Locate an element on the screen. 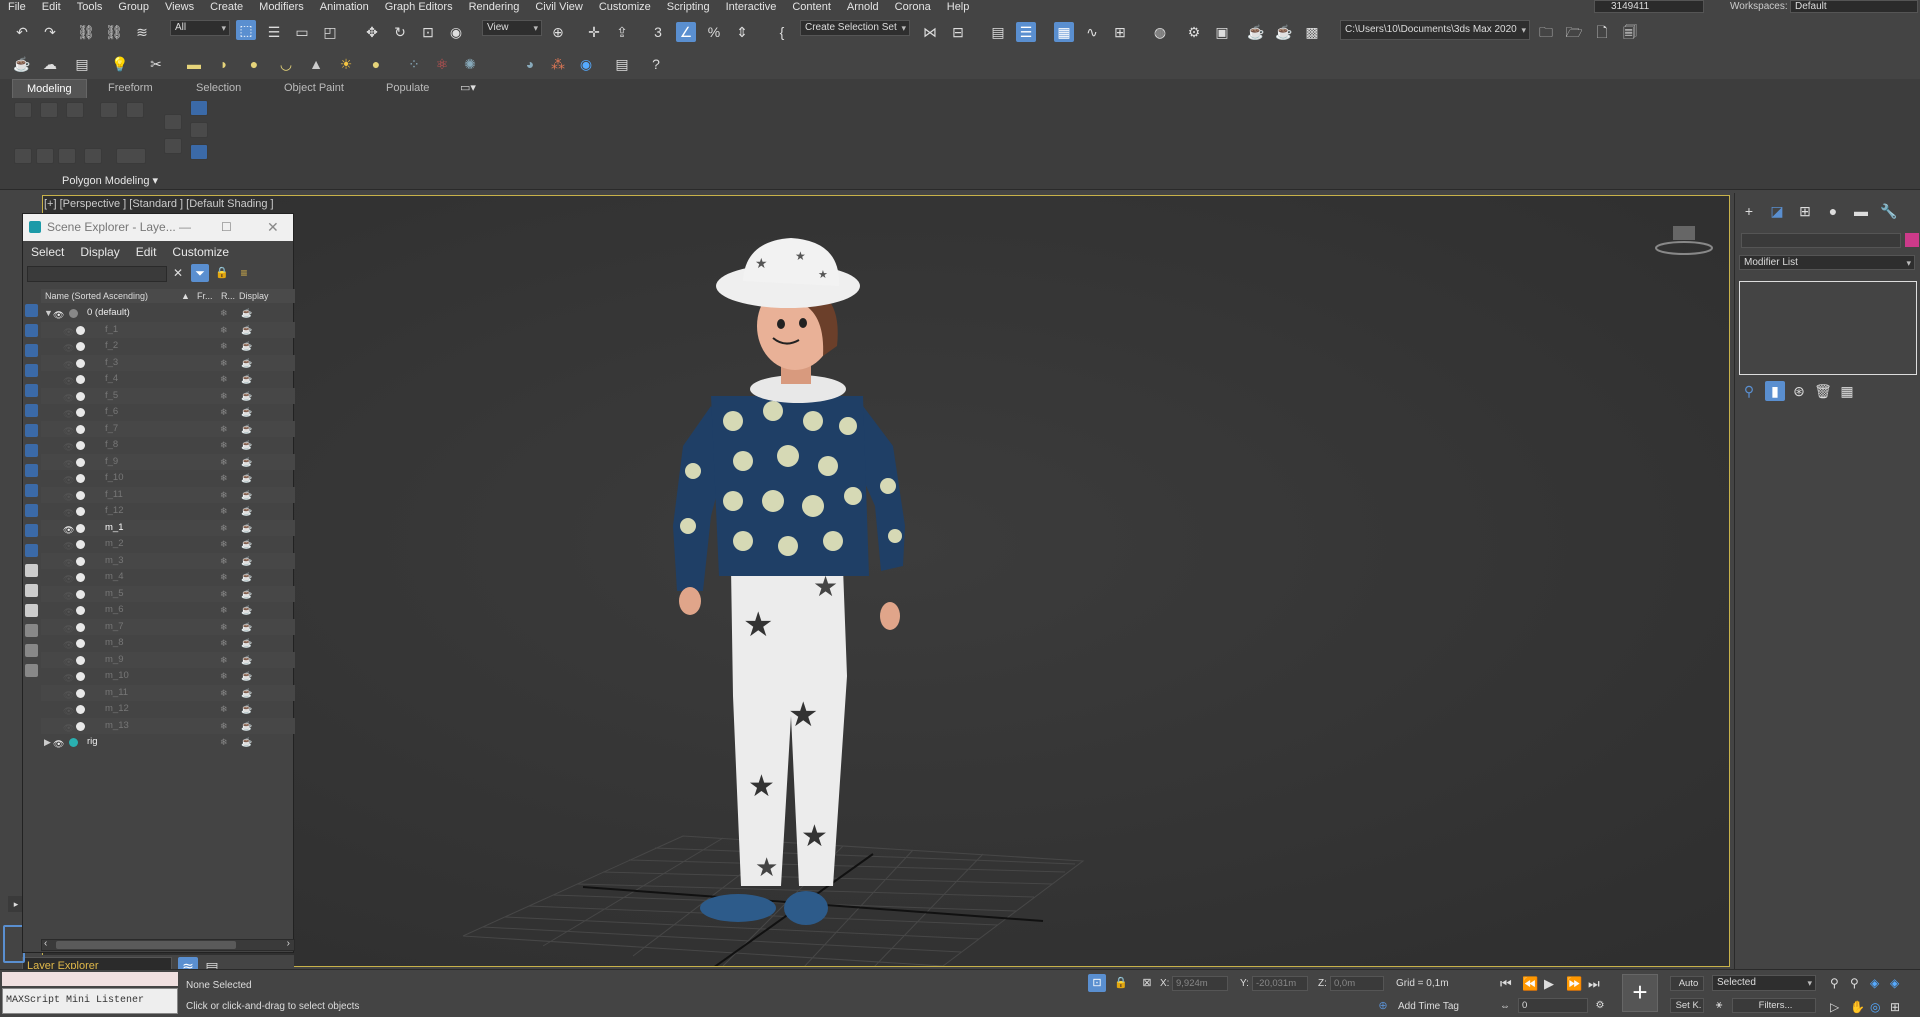 Image resolution: width=1920 pixels, height=1017 pixels. field-of-view-icon: ▷ is located at coordinates (1834, 1007).